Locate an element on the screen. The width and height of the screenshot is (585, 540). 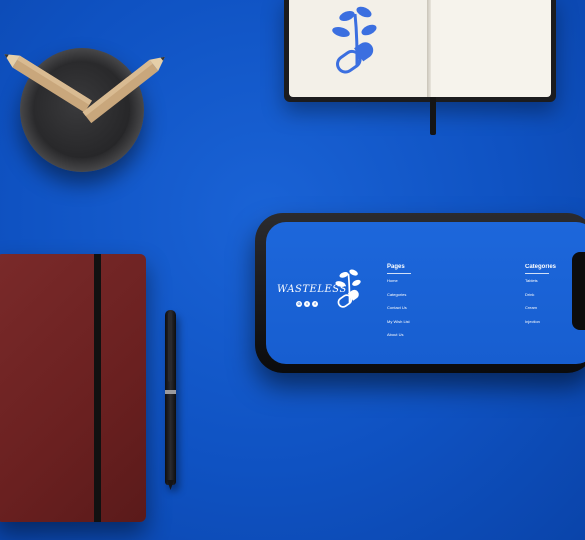
link-injection: Injection is located at coordinates (555, 321).